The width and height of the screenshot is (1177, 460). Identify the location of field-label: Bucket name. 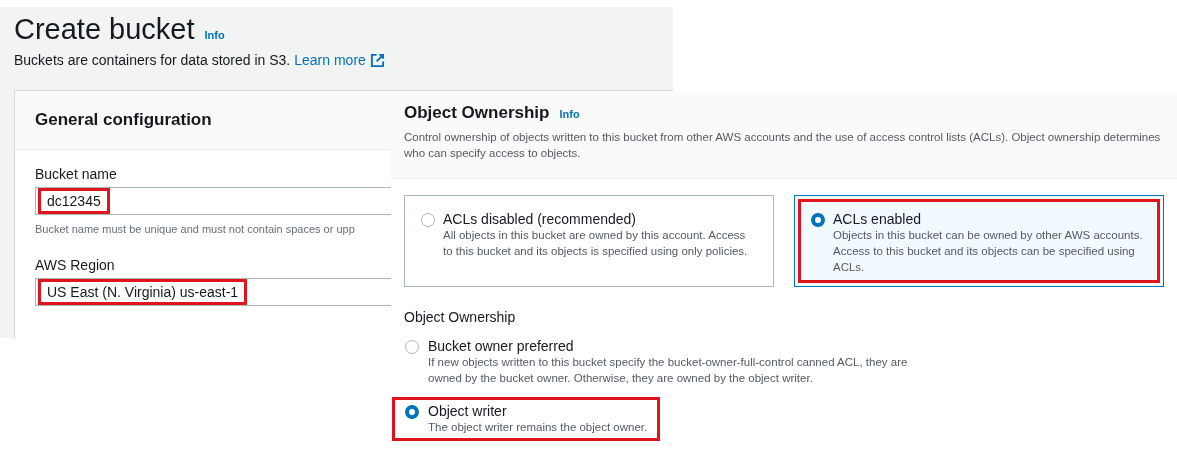
(76, 174).